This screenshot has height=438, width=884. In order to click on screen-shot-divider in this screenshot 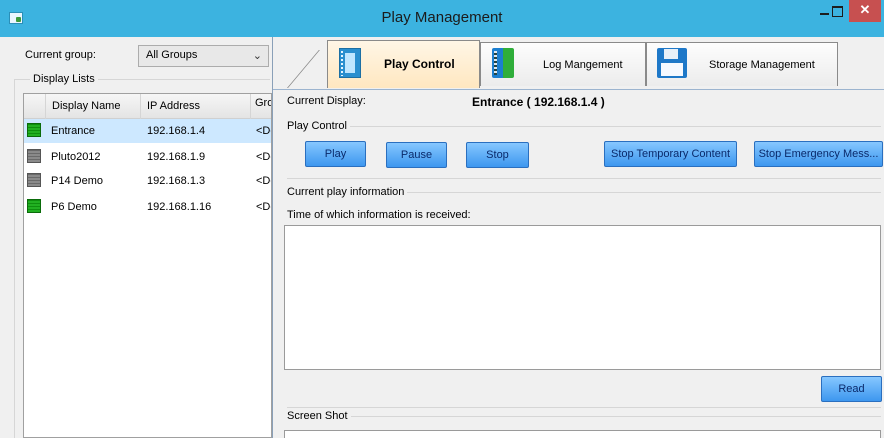, I will do `click(584, 407)`.